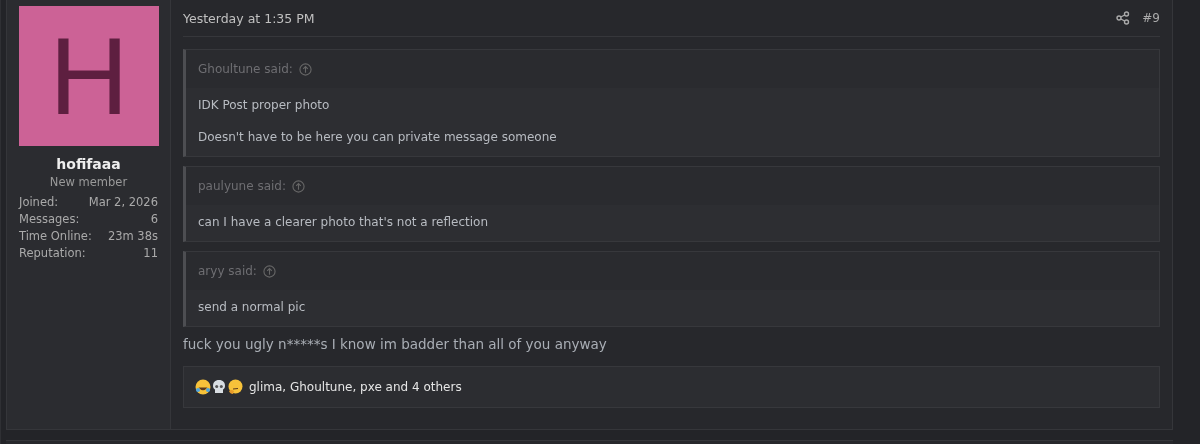 This screenshot has height=444, width=1200. I want to click on stat-value: 23m 38s, so click(132, 236).